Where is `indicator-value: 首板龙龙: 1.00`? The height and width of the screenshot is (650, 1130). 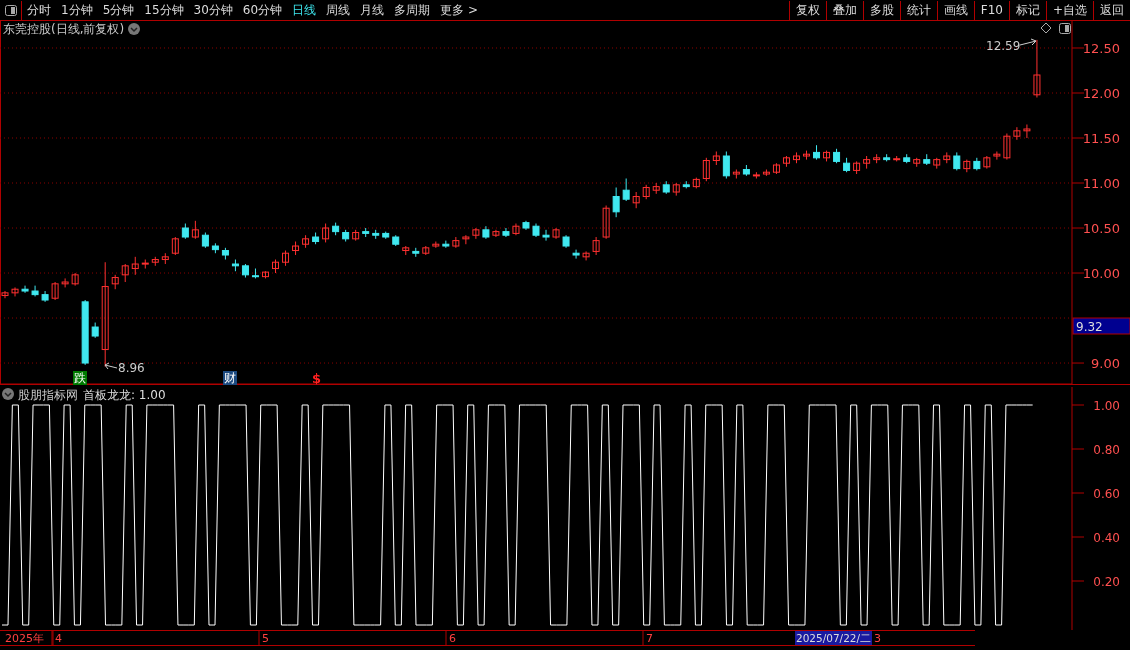
indicator-value: 首板龙龙: 1.00 is located at coordinates (124, 395).